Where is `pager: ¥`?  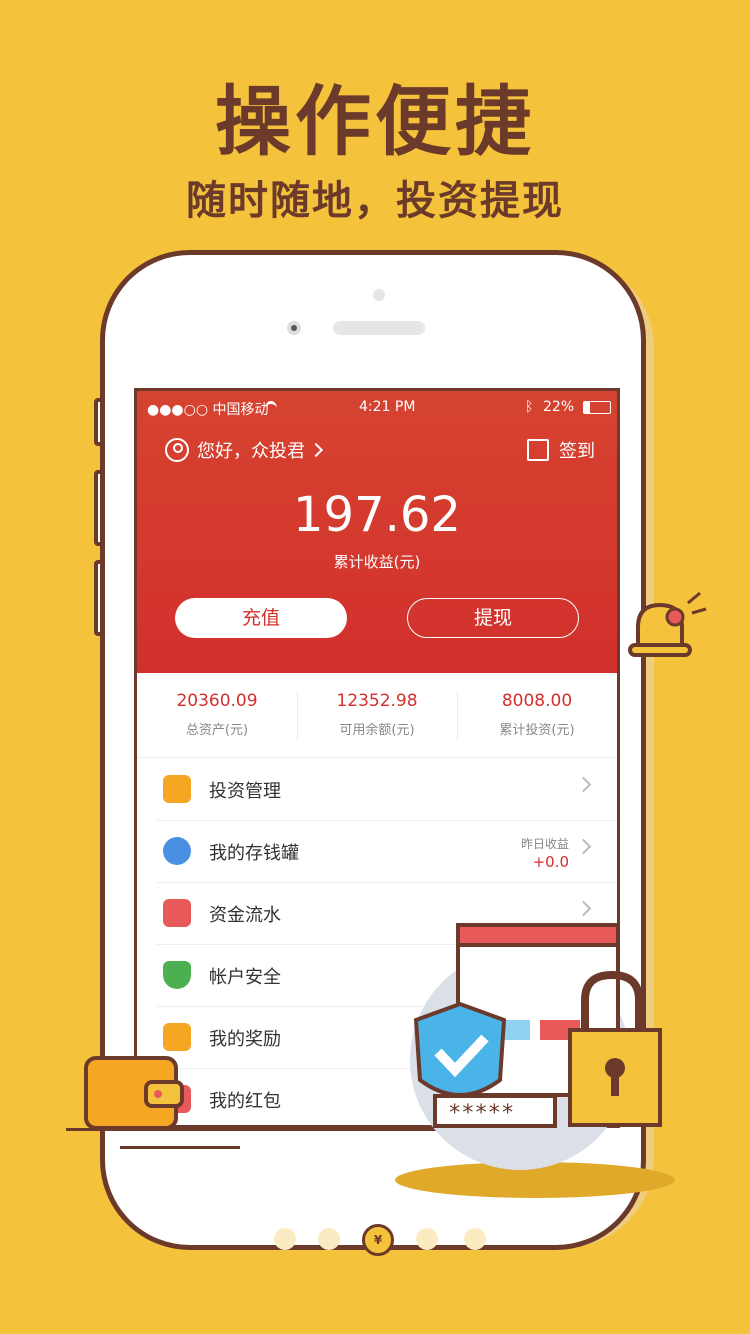 pager: ¥ is located at coordinates (375, 1239).